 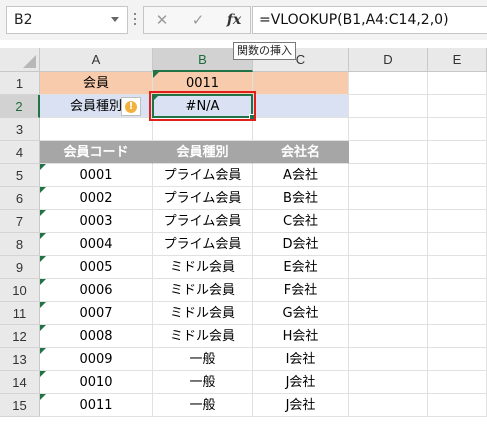 What do you see at coordinates (203, 382) in the screenshot?
I see `cell-b14: 一般` at bounding box center [203, 382].